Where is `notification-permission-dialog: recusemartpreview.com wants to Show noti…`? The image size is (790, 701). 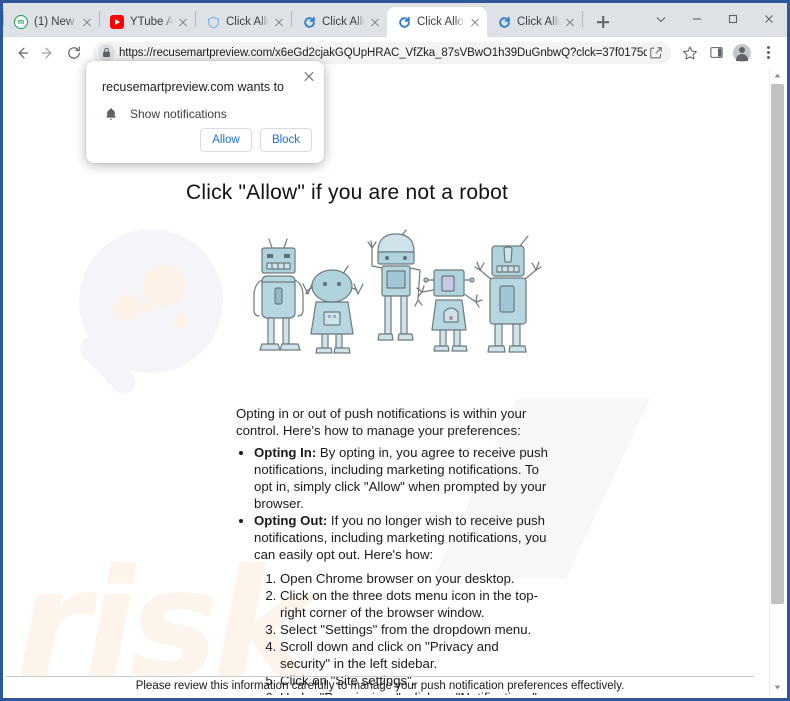 notification-permission-dialog: recusemartpreview.com wants to Show noti… is located at coordinates (205, 112).